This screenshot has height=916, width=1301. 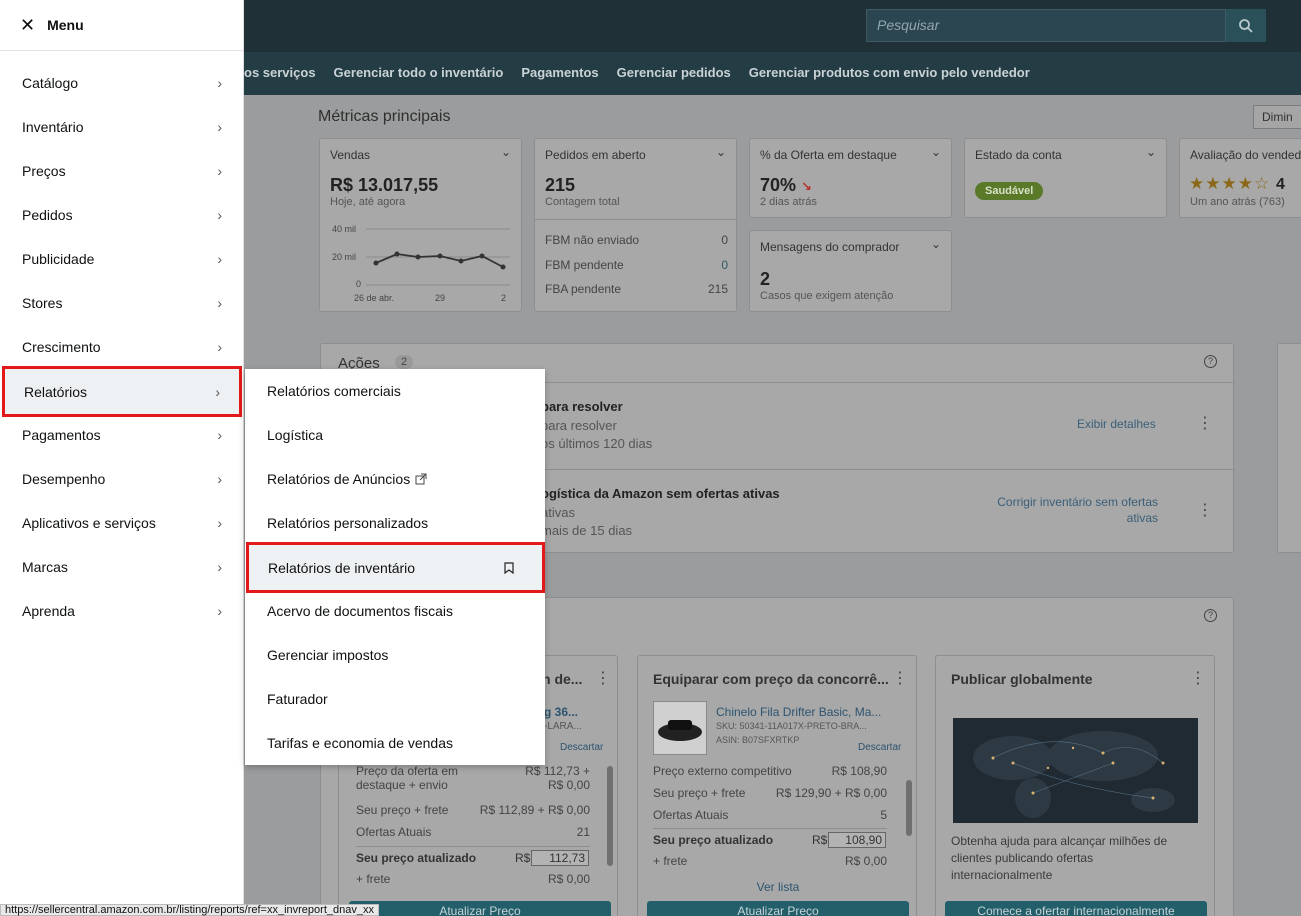 I want to click on action-row-line: mais de 15 dias, so click(x=587, y=530).